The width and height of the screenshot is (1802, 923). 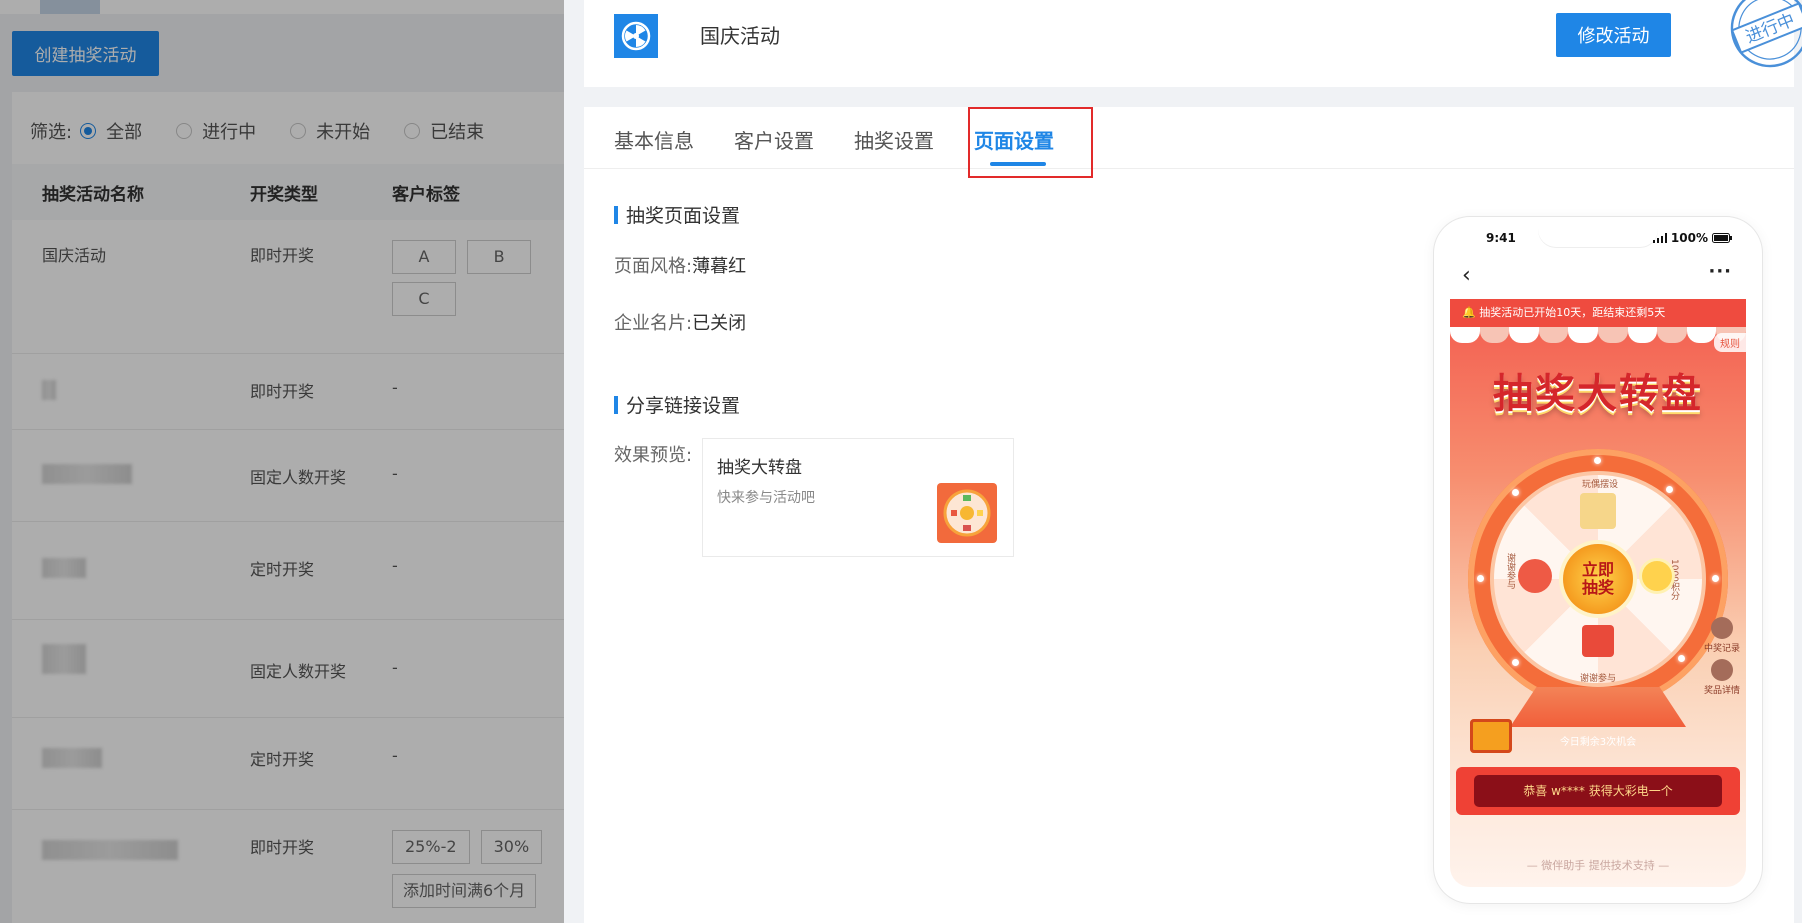 I want to click on battery-percent: 100%, so click(x=1689, y=238).